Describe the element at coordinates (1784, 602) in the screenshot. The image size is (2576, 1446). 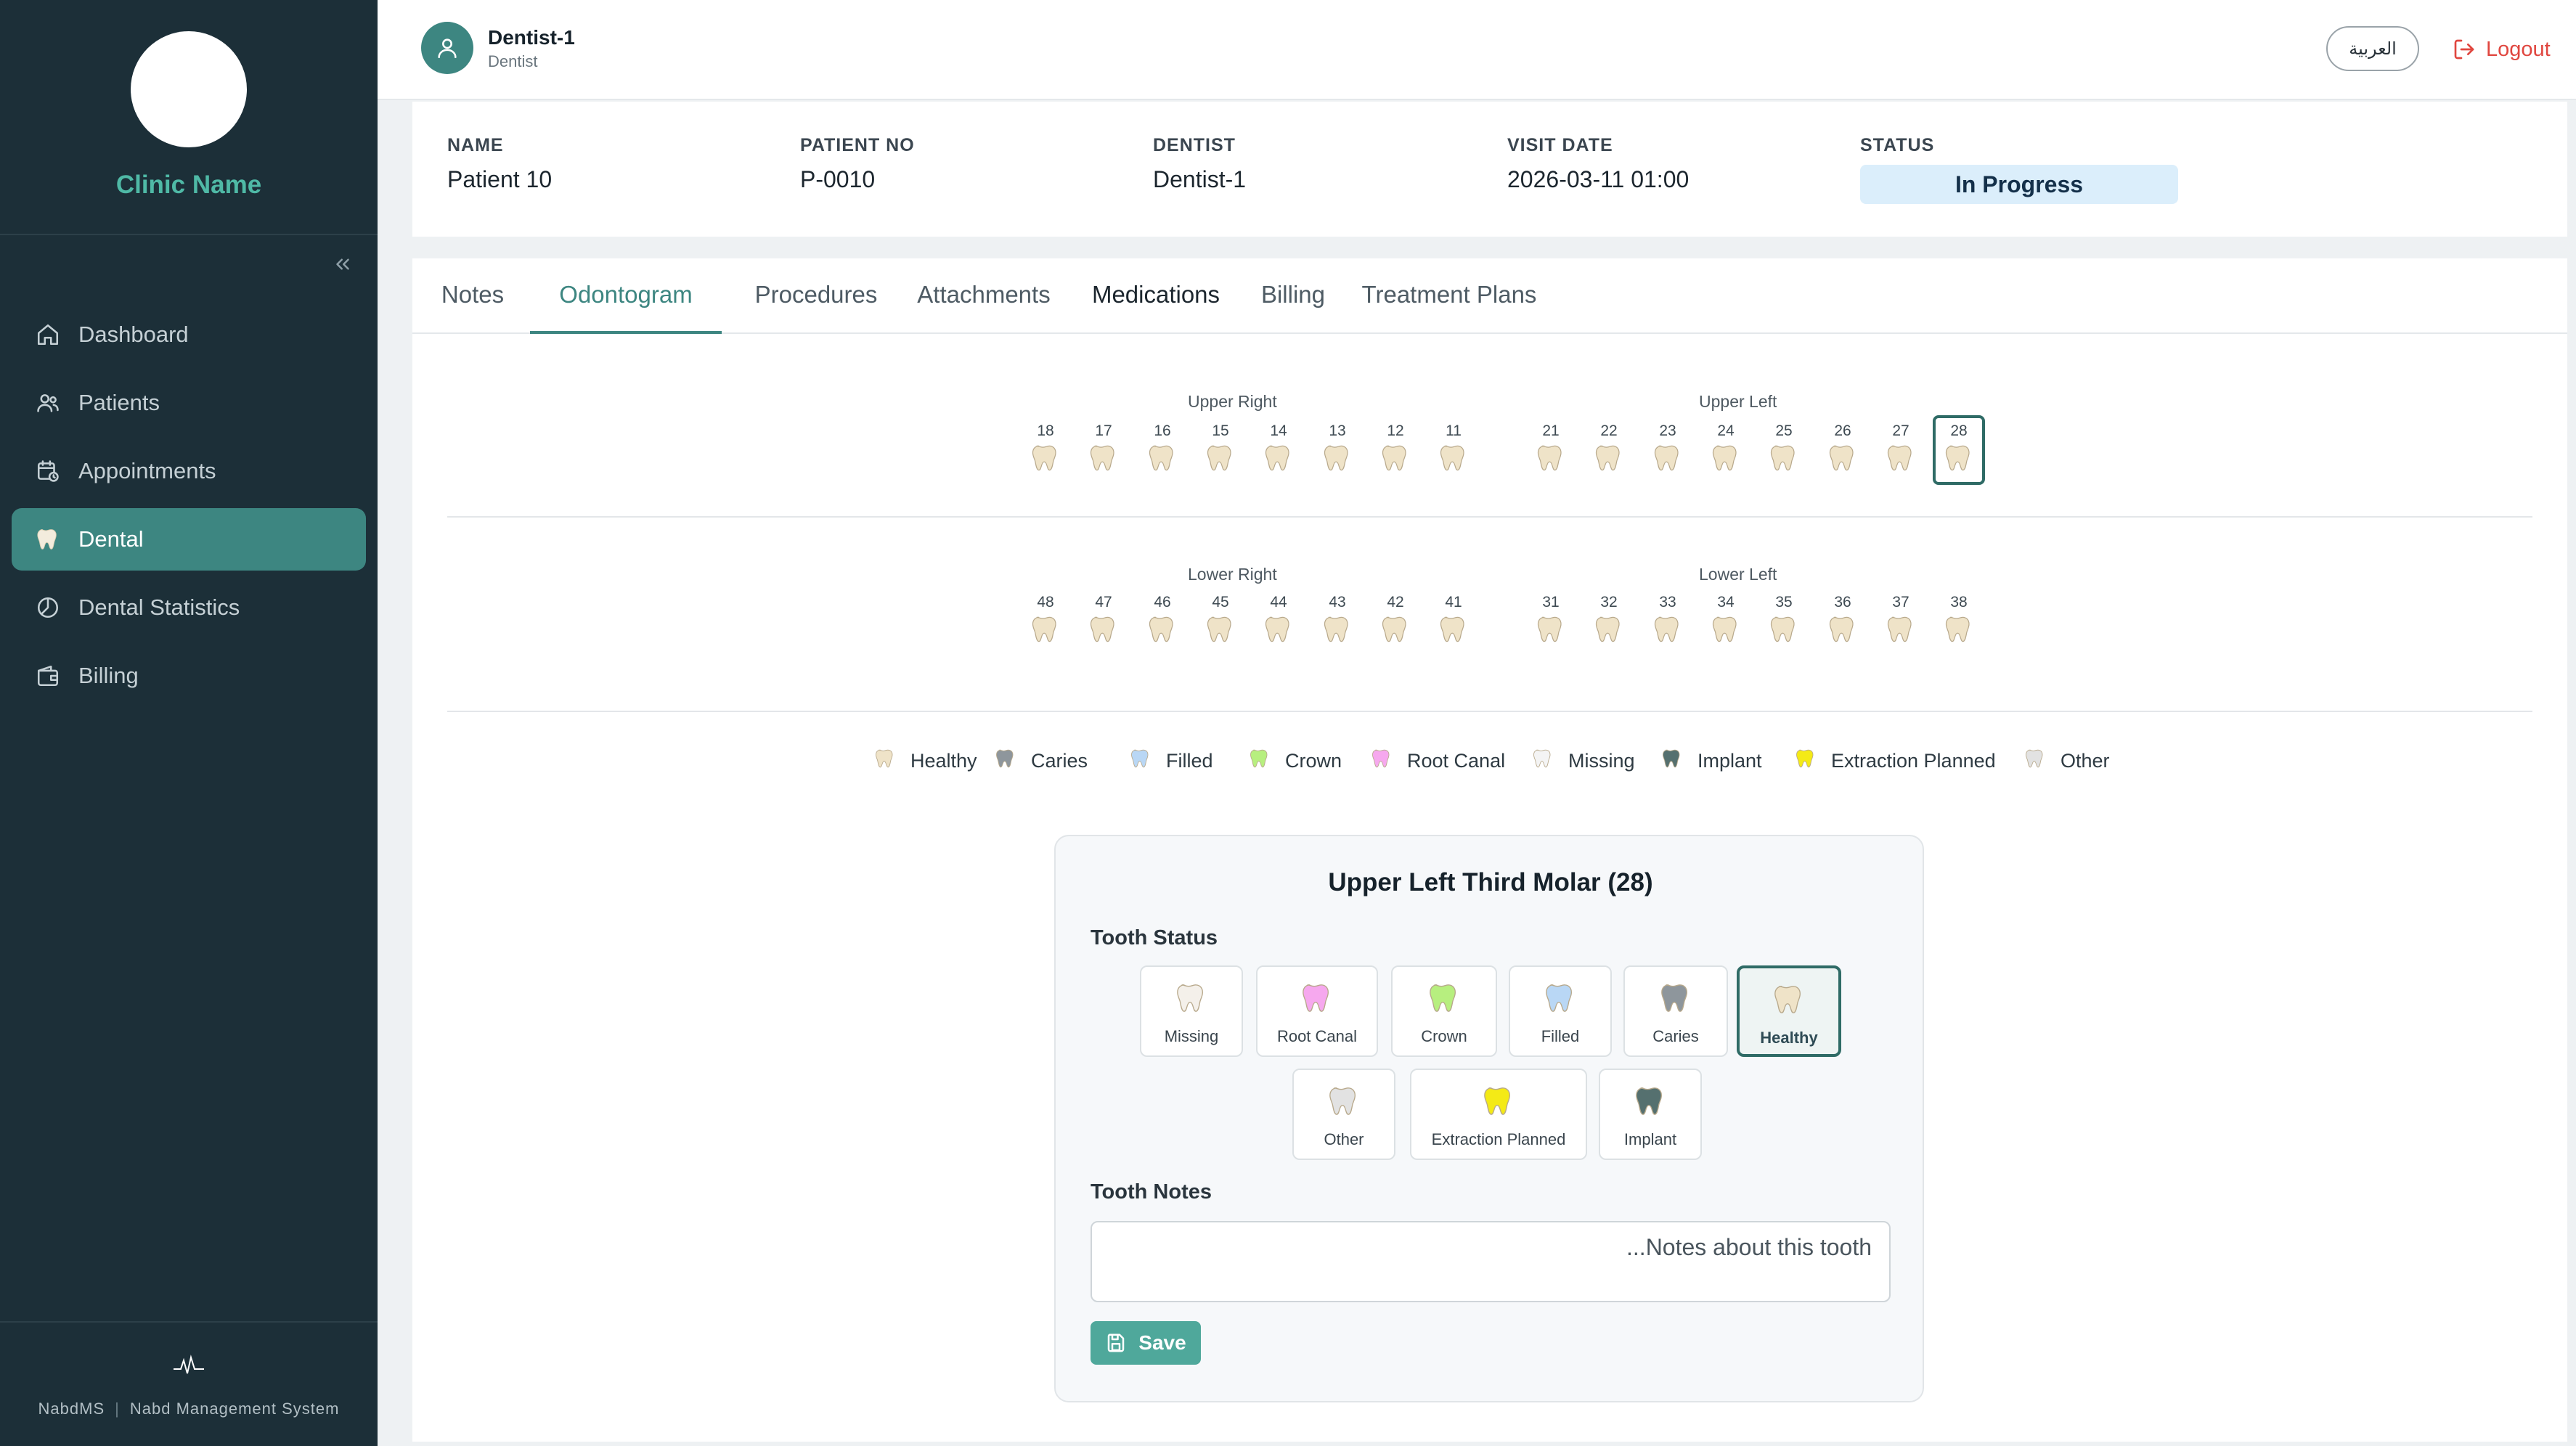
I see `tooth-number: 35` at that location.